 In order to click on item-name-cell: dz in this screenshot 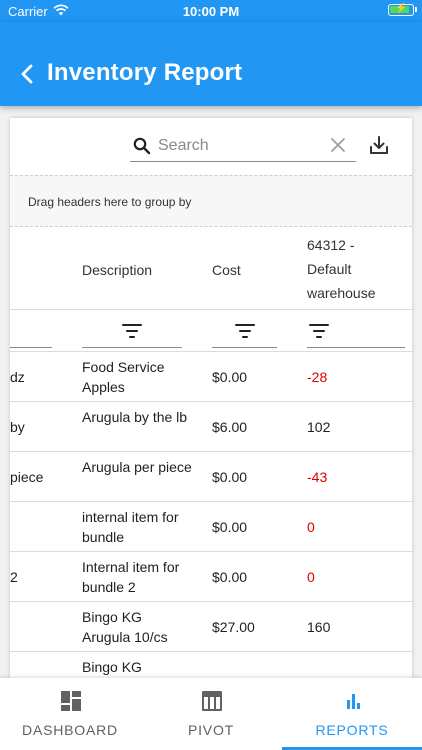, I will do `click(17, 377)`.